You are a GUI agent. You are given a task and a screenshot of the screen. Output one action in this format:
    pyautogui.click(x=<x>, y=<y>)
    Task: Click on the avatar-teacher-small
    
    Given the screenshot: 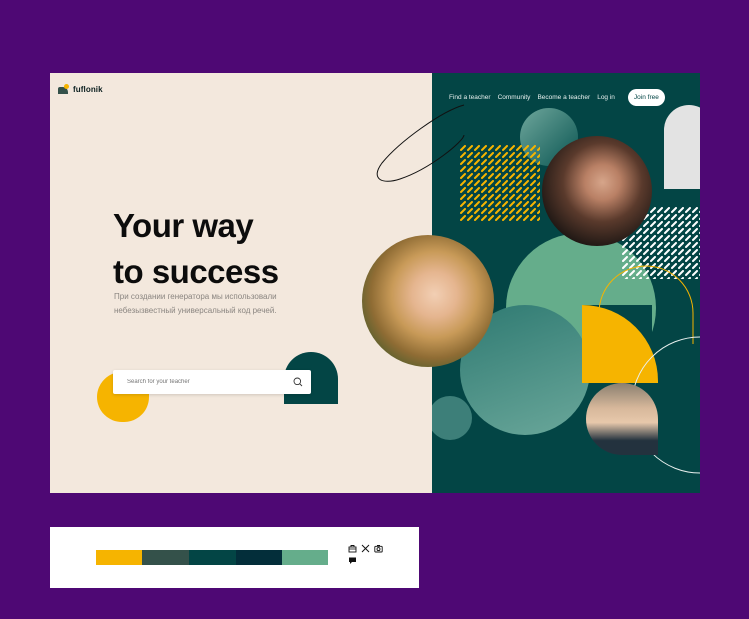 What is the action you would take?
    pyautogui.click(x=622, y=419)
    